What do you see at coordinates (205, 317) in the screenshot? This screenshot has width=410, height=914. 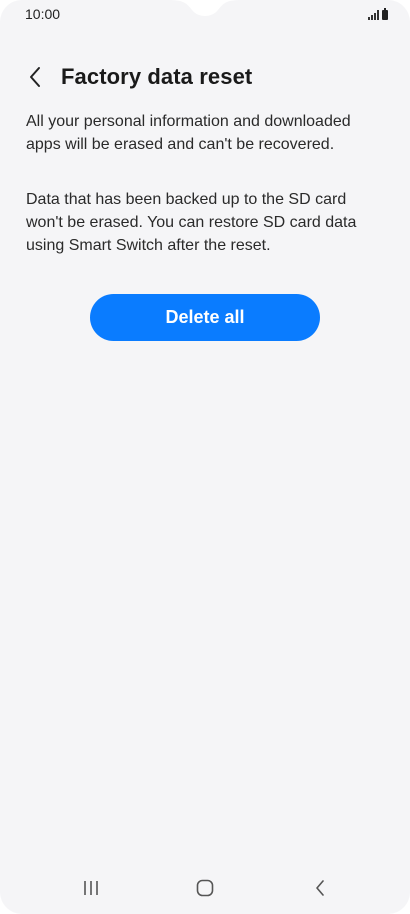 I see `delete-all-button: Delete all` at bounding box center [205, 317].